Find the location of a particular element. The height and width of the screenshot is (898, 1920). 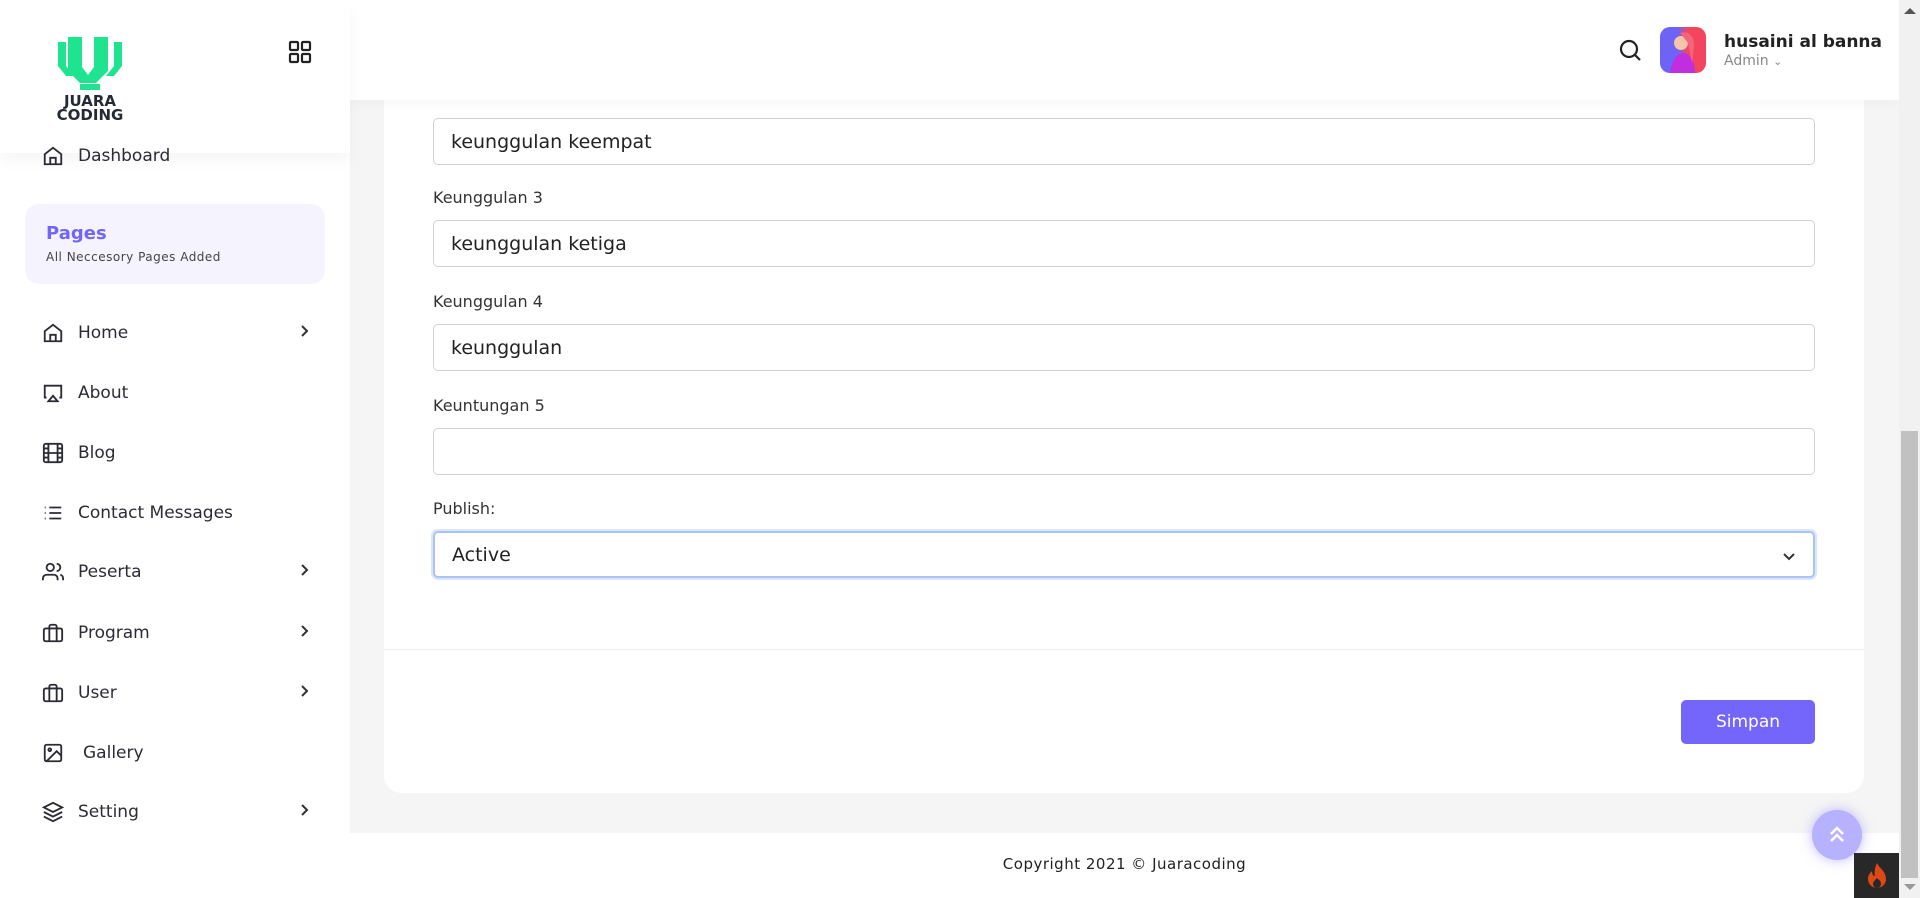

layers-icon is located at coordinates (53, 812).